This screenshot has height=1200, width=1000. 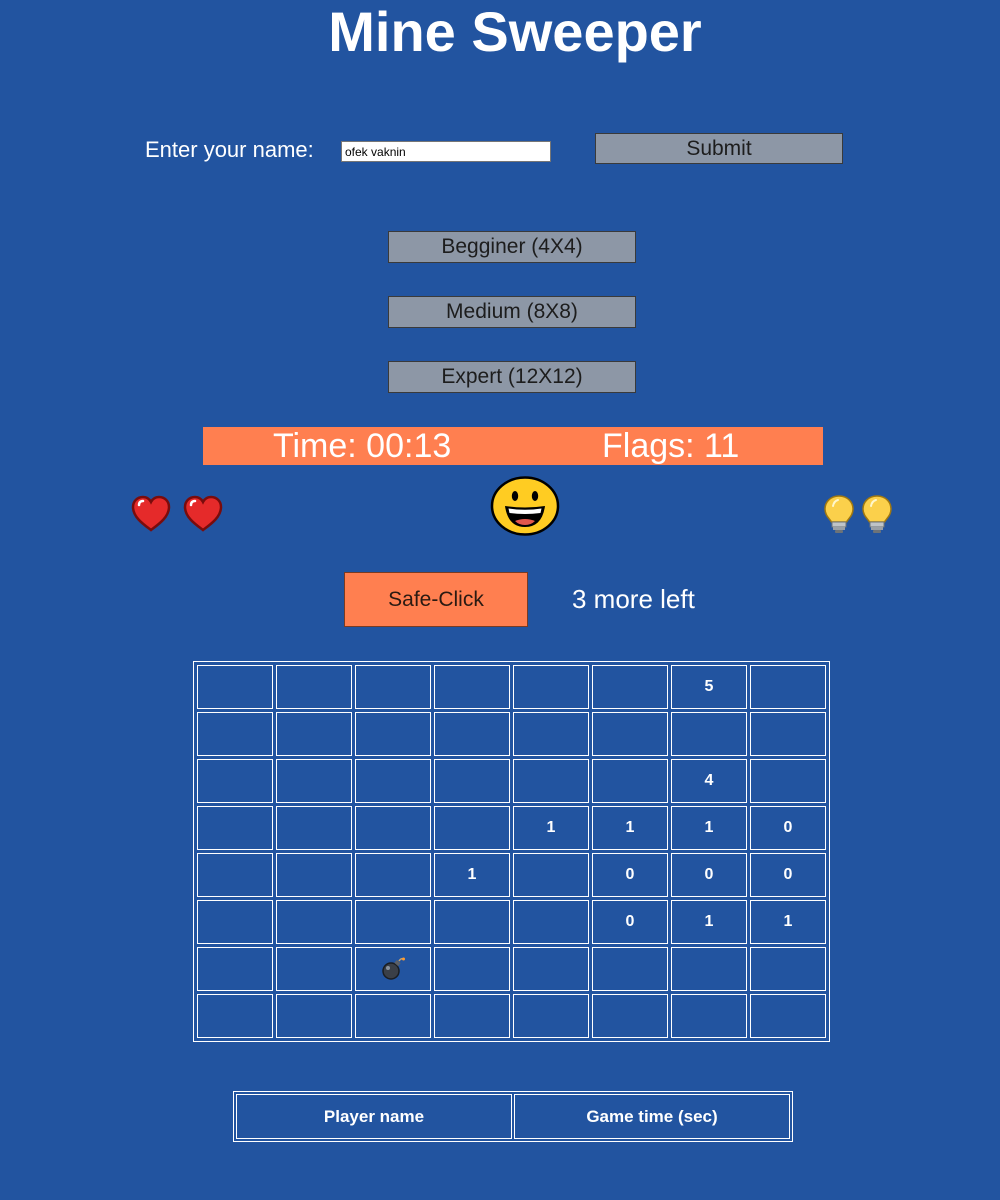 I want to click on name-label: Enter your name:, so click(x=229, y=149).